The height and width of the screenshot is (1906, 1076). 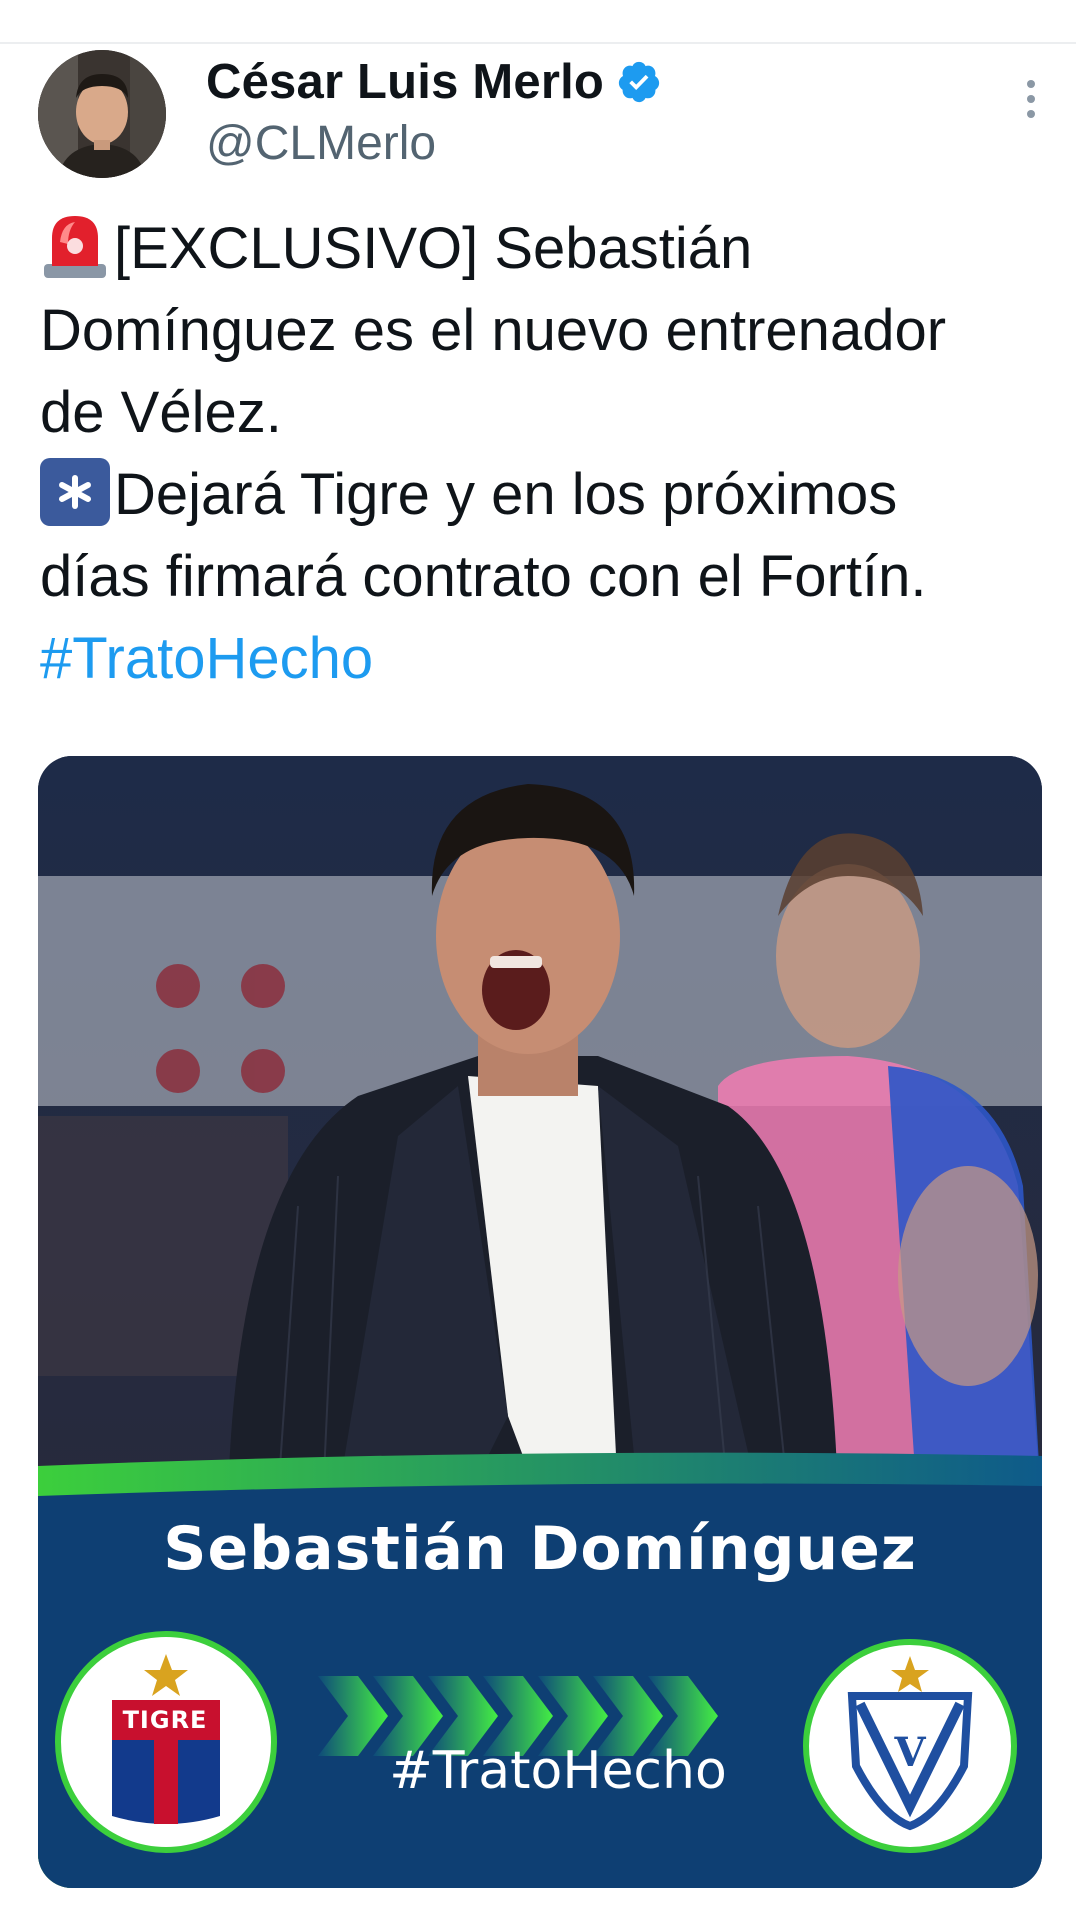 I want to click on tweet-hashtag: #TratoHecho, so click(x=545, y=659).